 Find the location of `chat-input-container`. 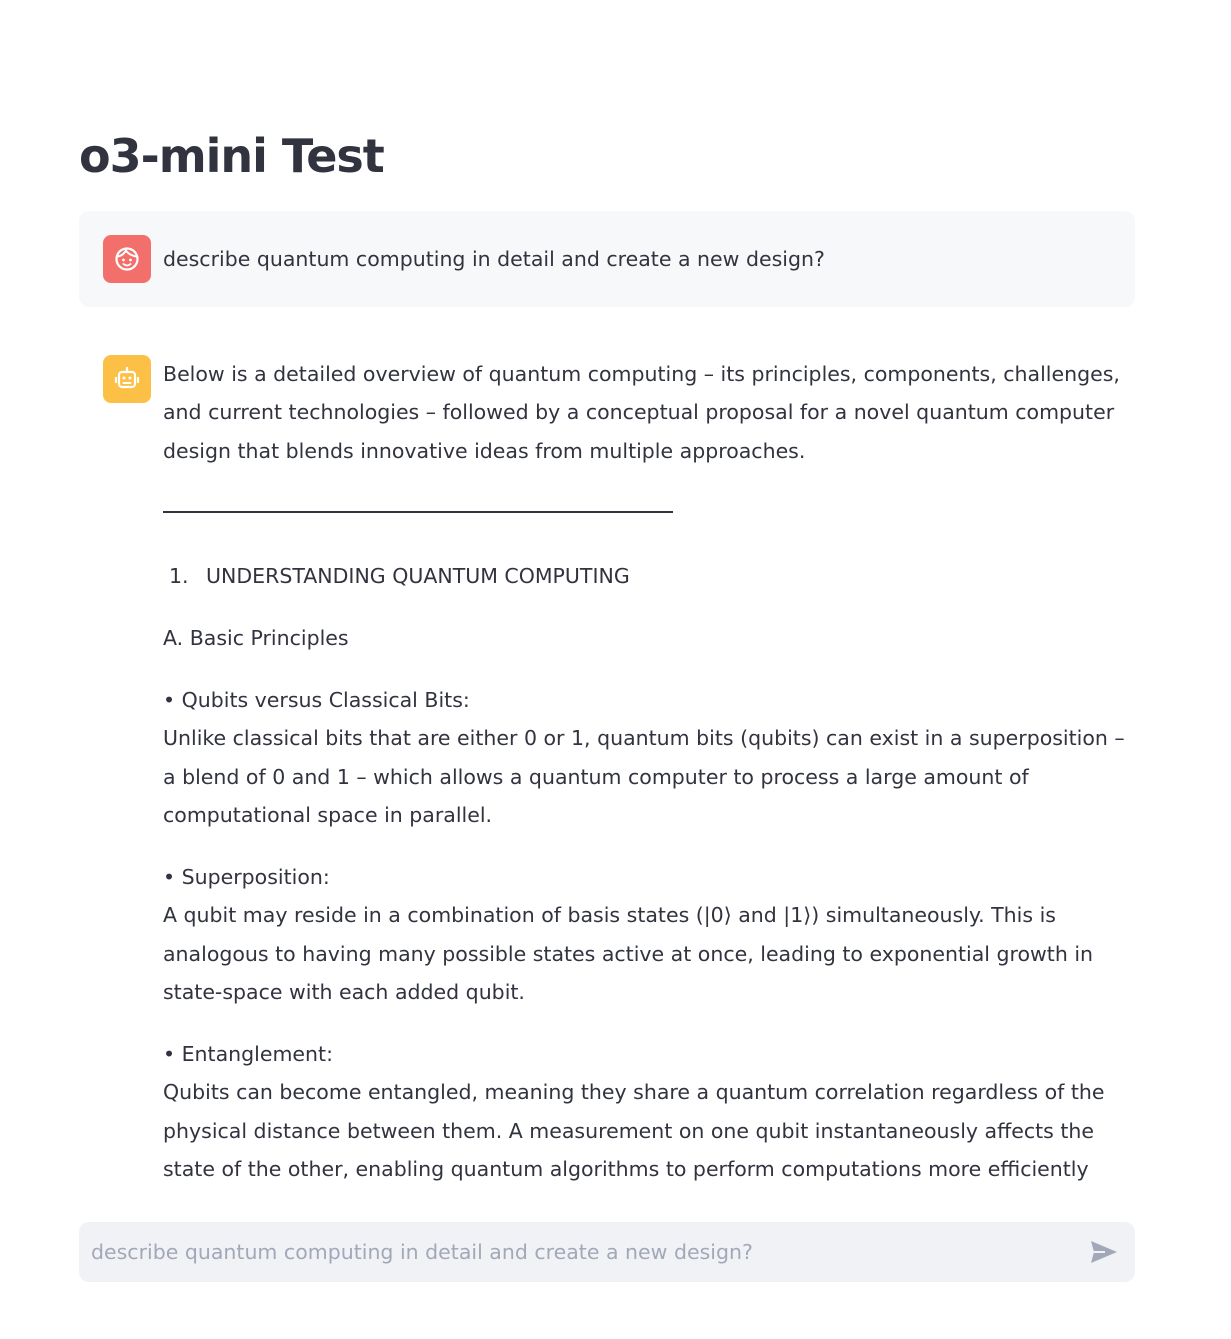

chat-input-container is located at coordinates (607, 1252).